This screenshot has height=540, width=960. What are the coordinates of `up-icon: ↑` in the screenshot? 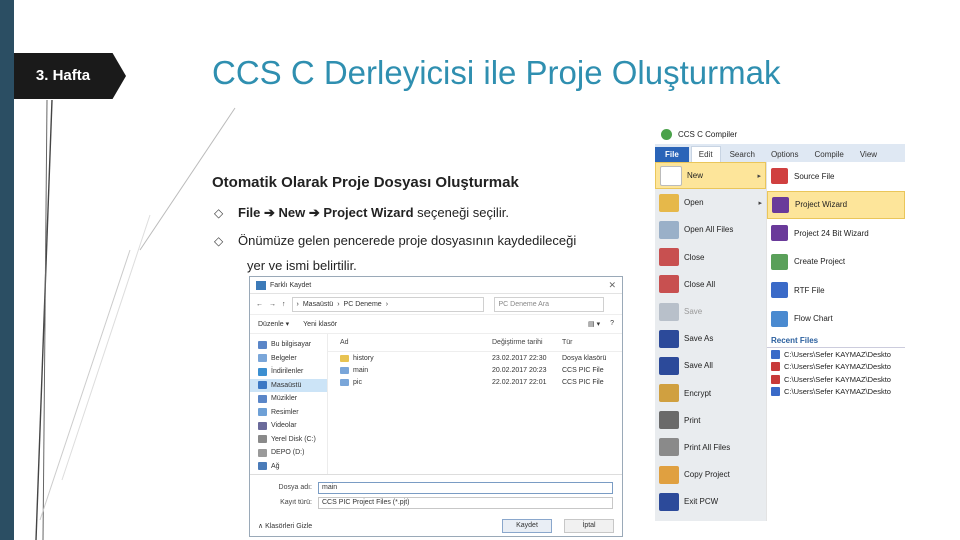 It's located at (284, 304).